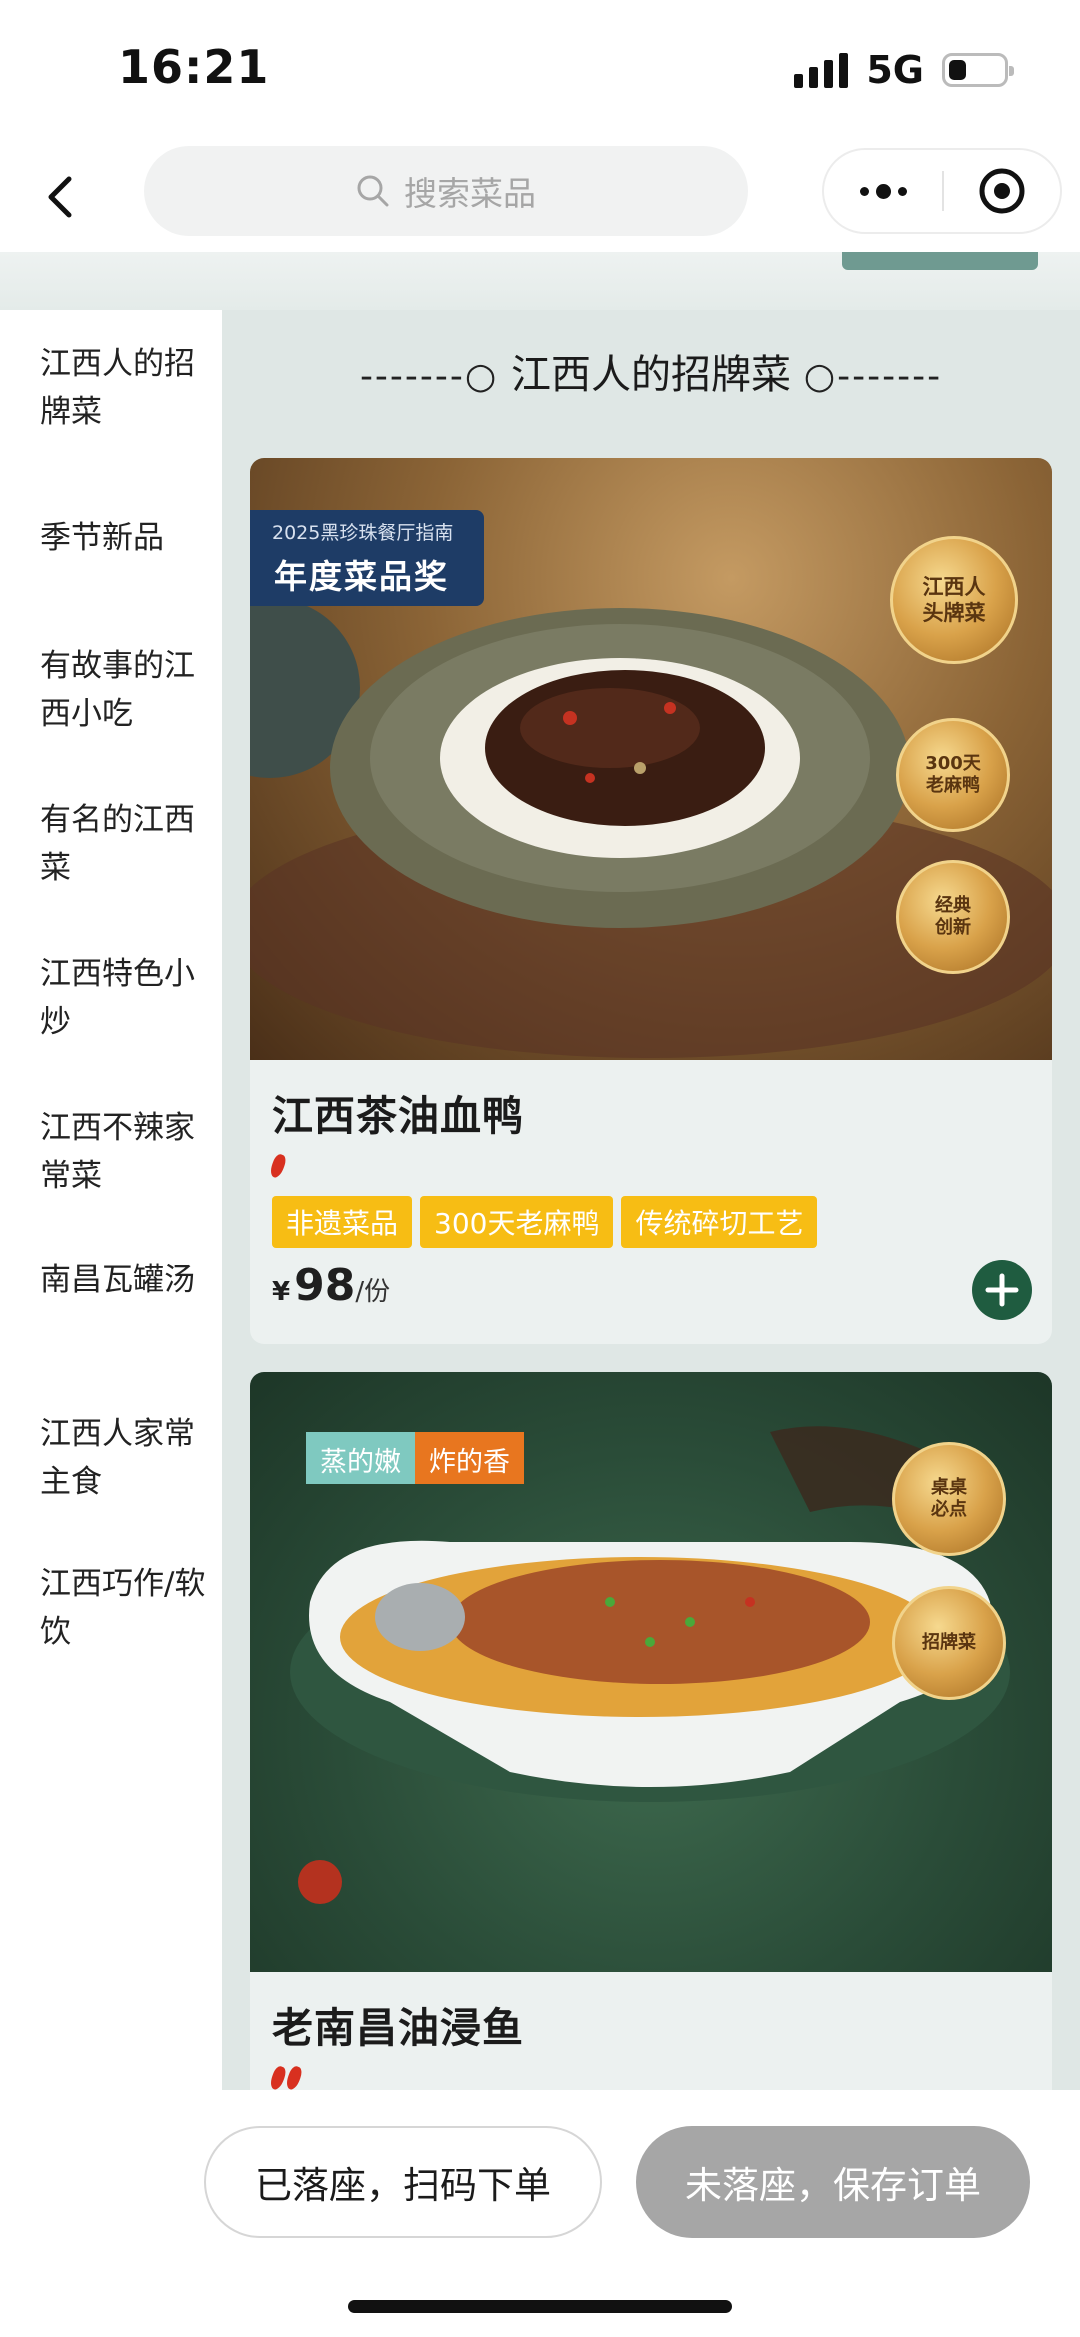  What do you see at coordinates (125, 1280) in the screenshot?
I see `sidebar-item-soup: 南昌瓦罐汤` at bounding box center [125, 1280].